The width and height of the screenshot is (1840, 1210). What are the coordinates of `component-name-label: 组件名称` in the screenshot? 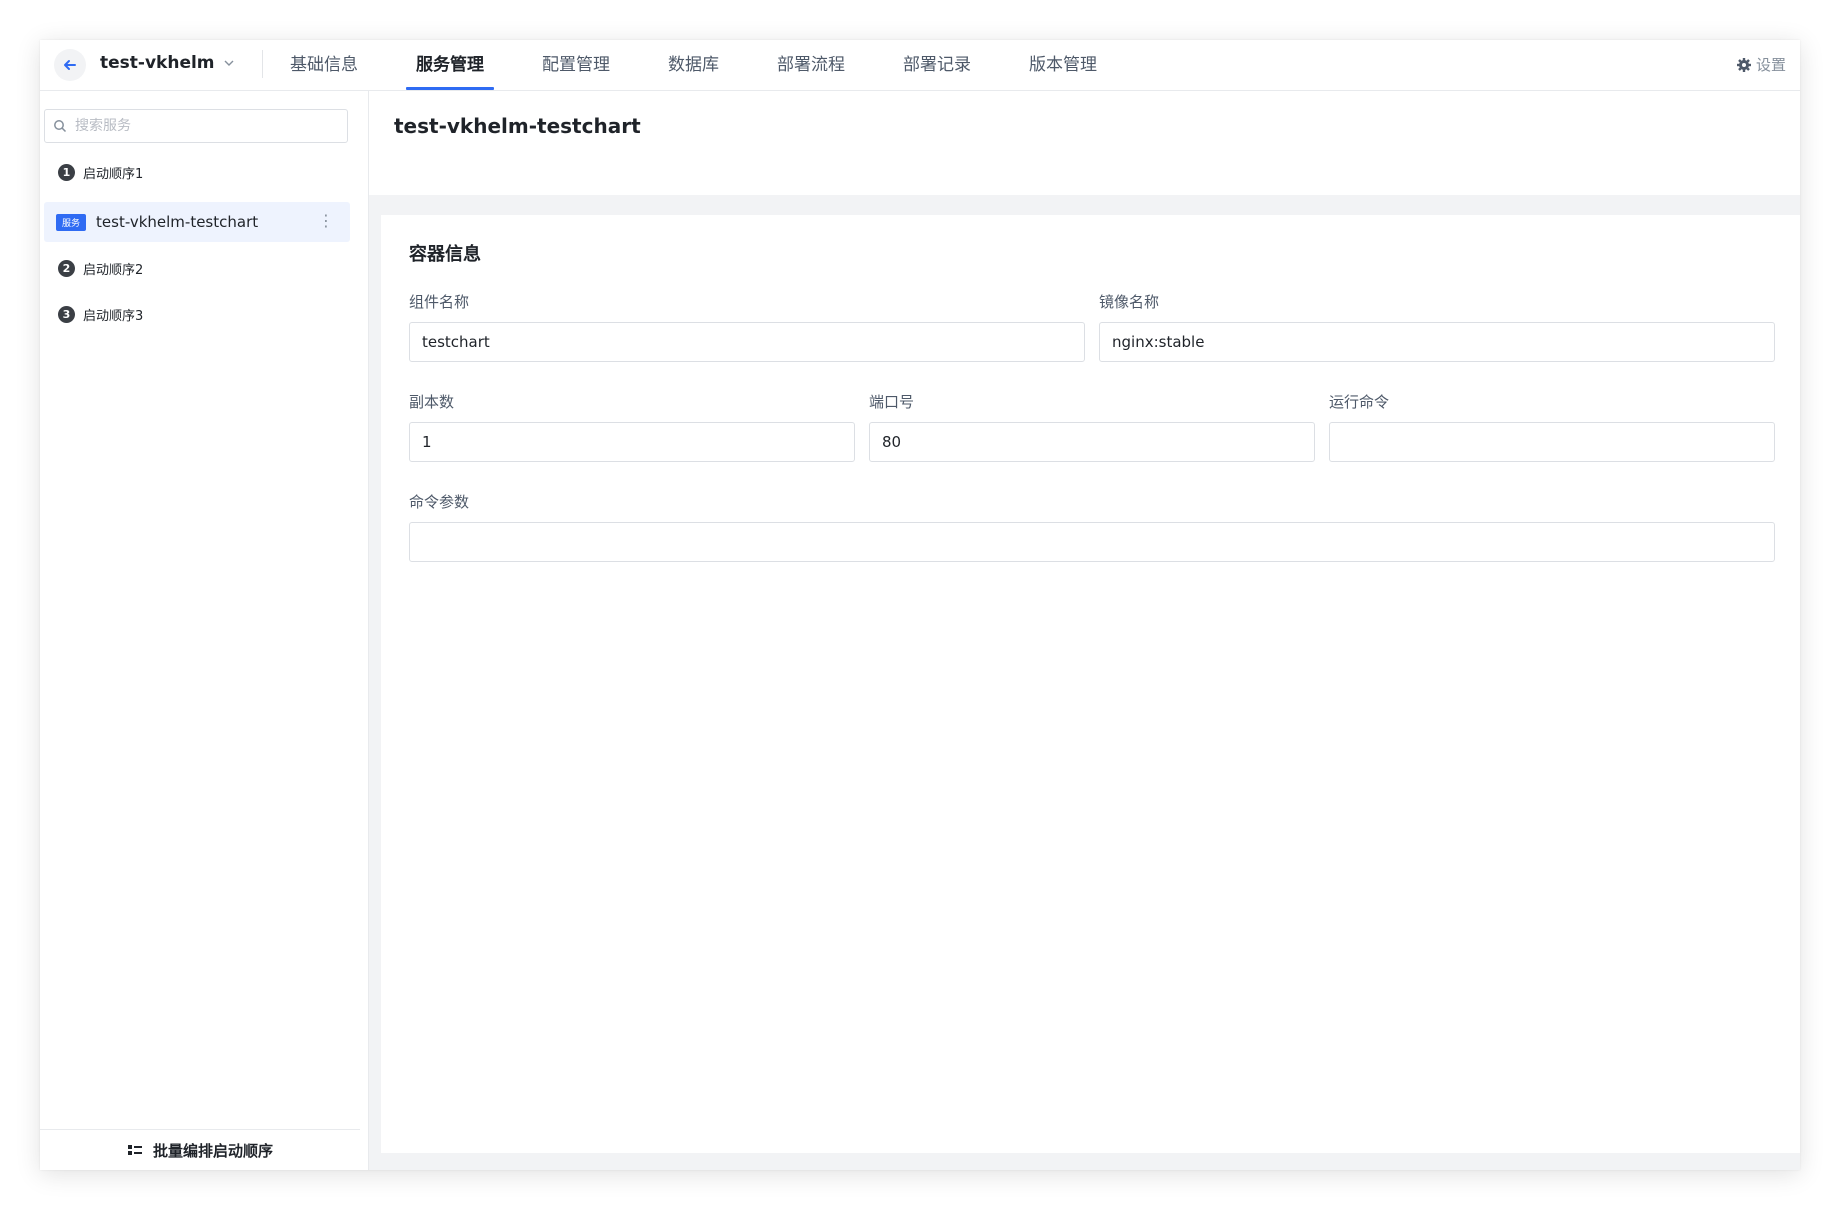 It's located at (439, 302).